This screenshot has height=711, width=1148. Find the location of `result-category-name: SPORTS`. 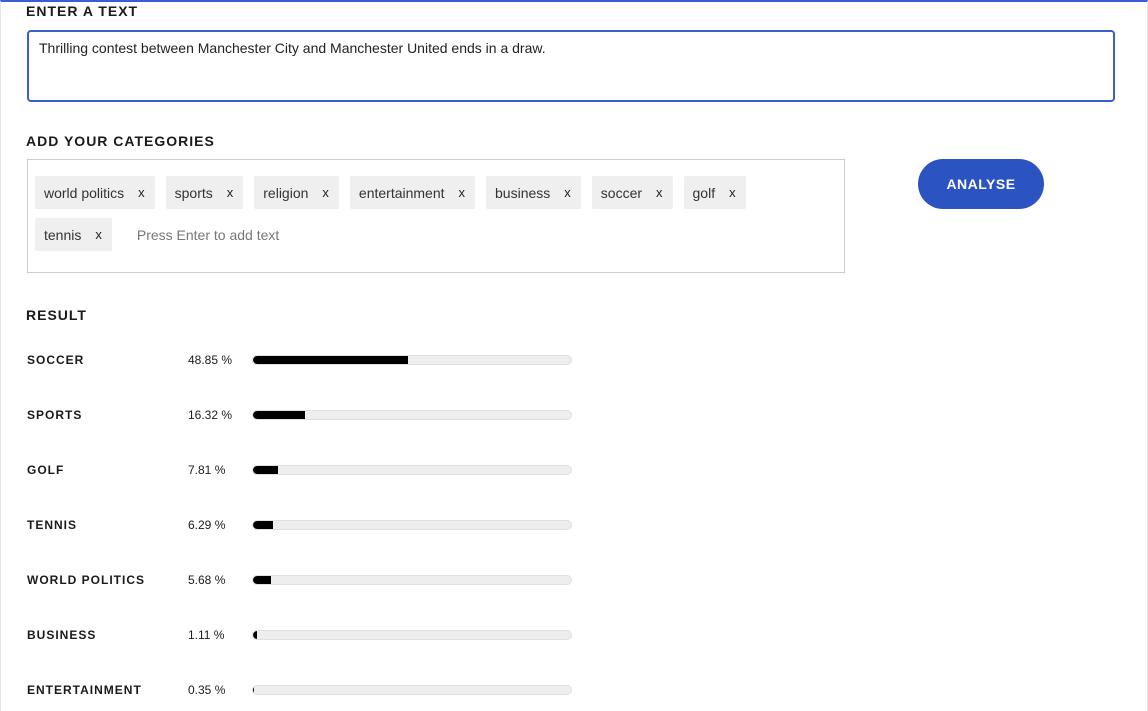

result-category-name: SPORTS is located at coordinates (55, 415).